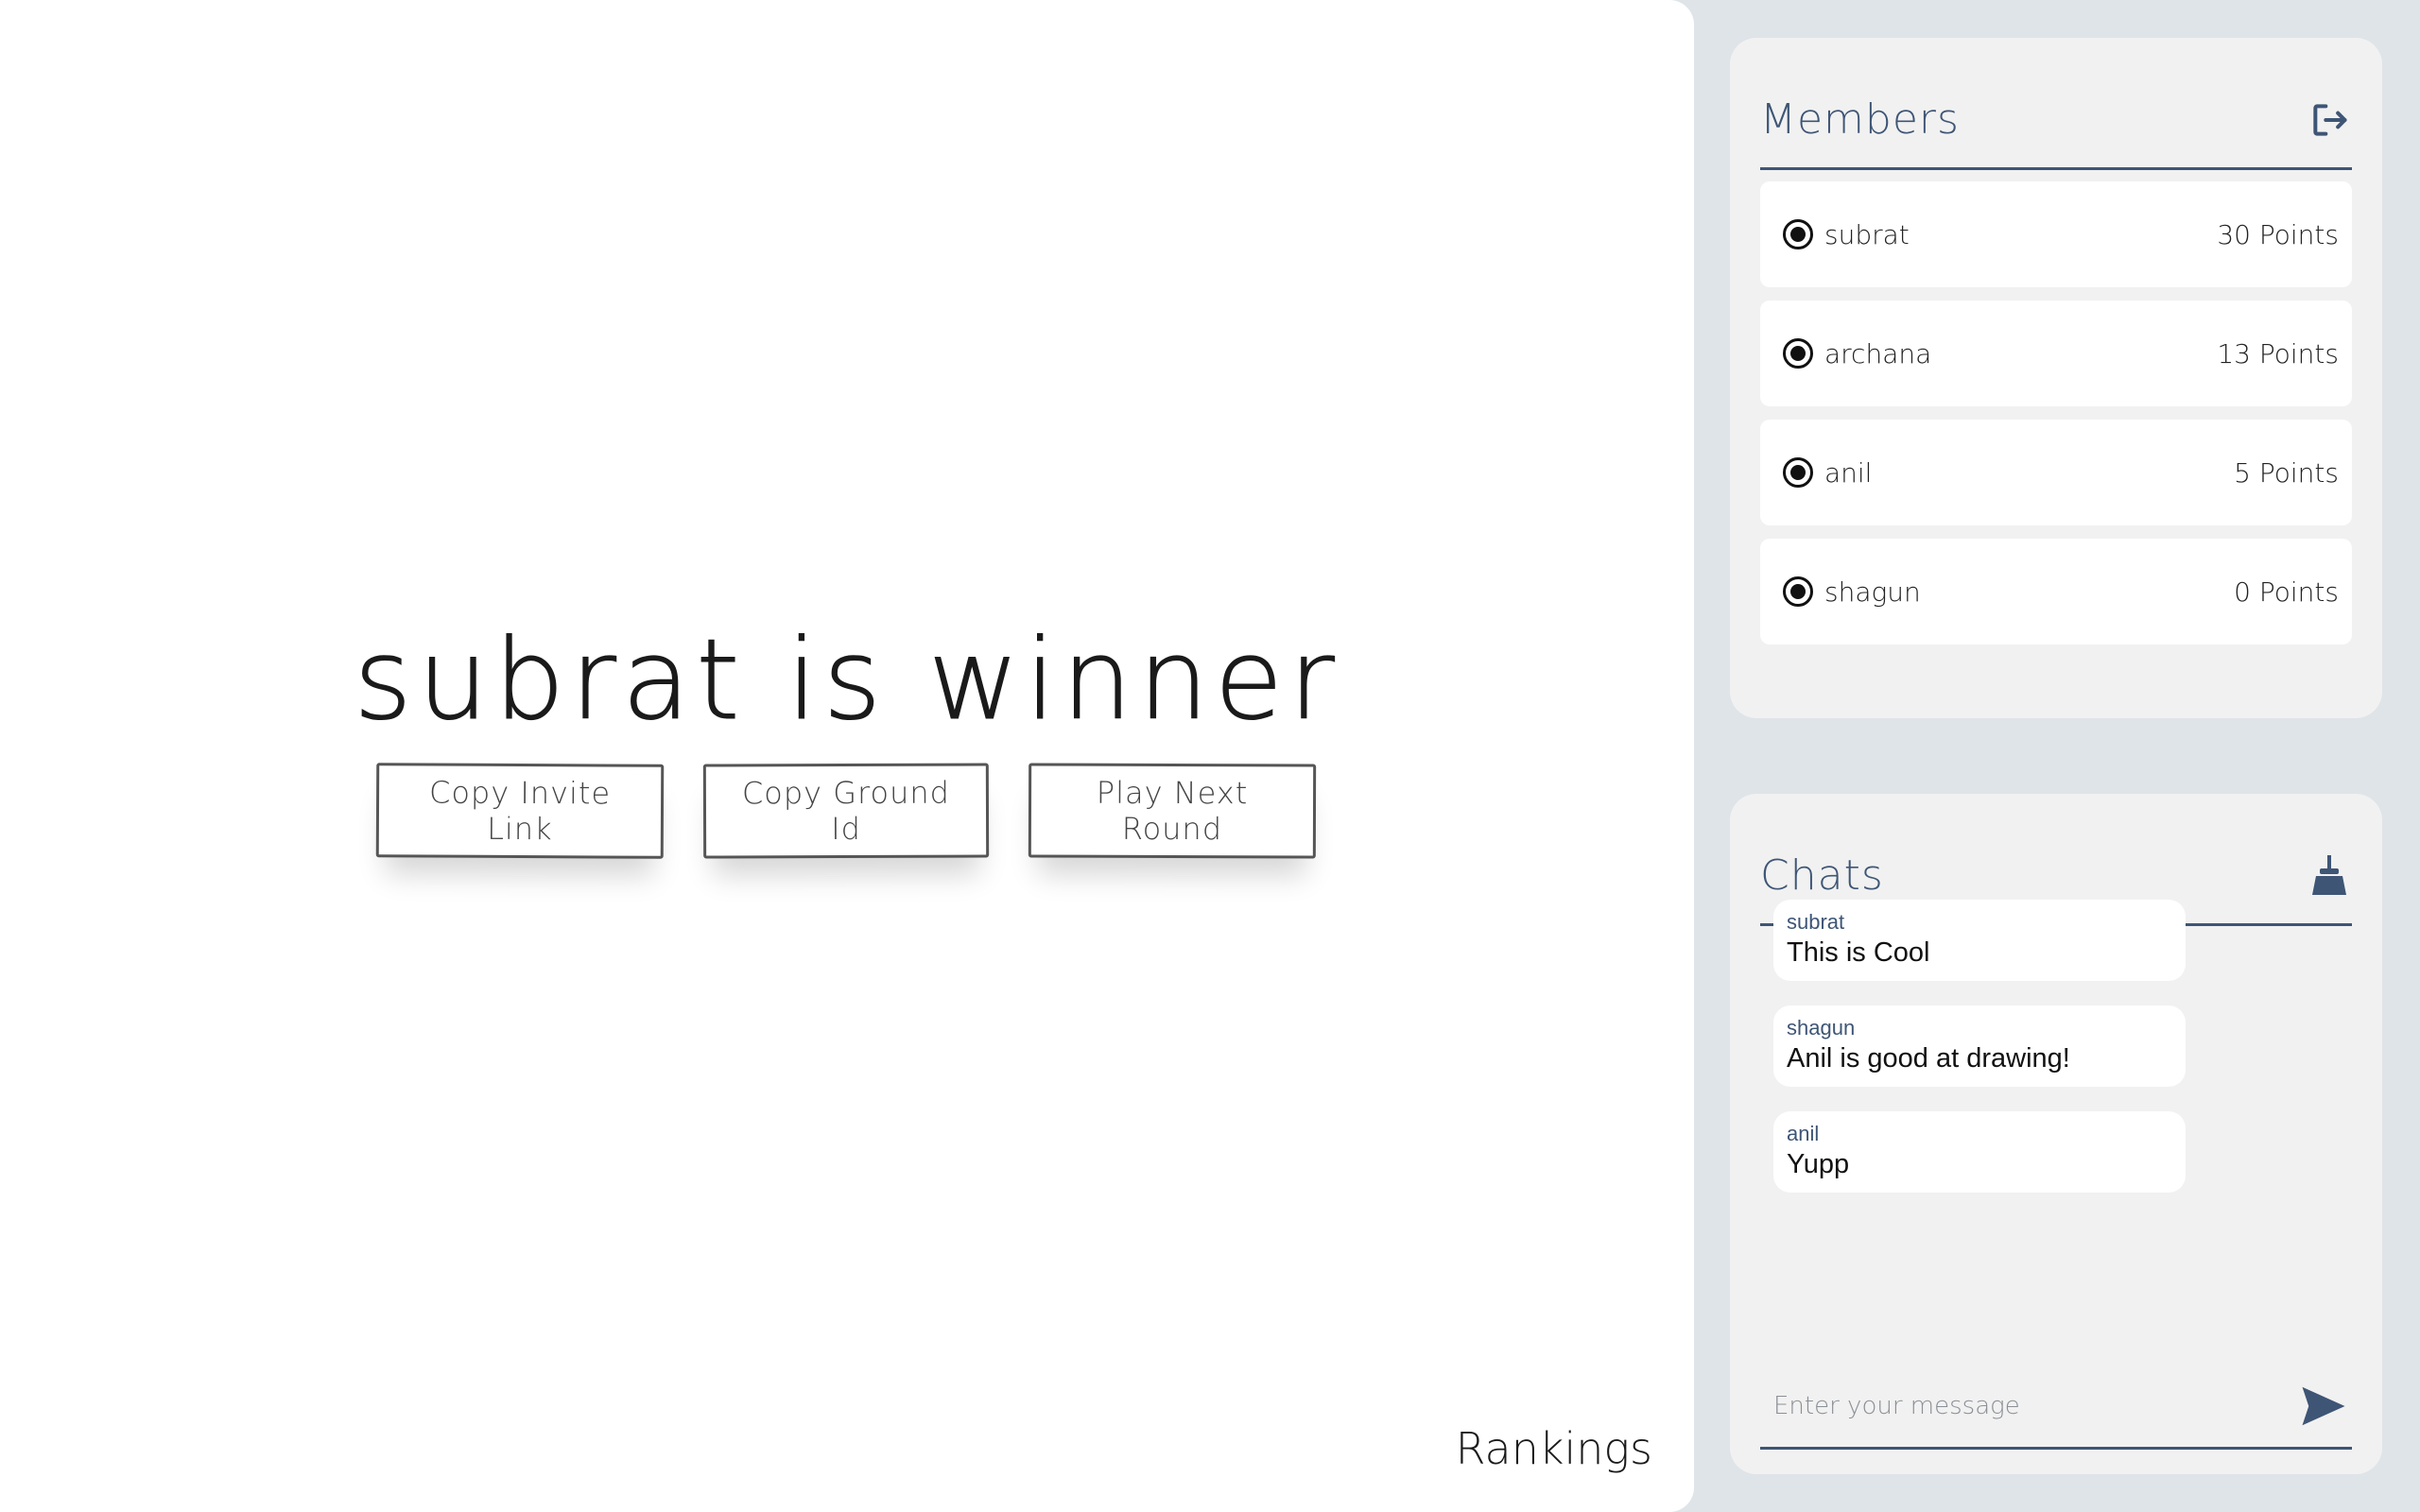  I want to click on members-title: Members, so click(1860, 119).